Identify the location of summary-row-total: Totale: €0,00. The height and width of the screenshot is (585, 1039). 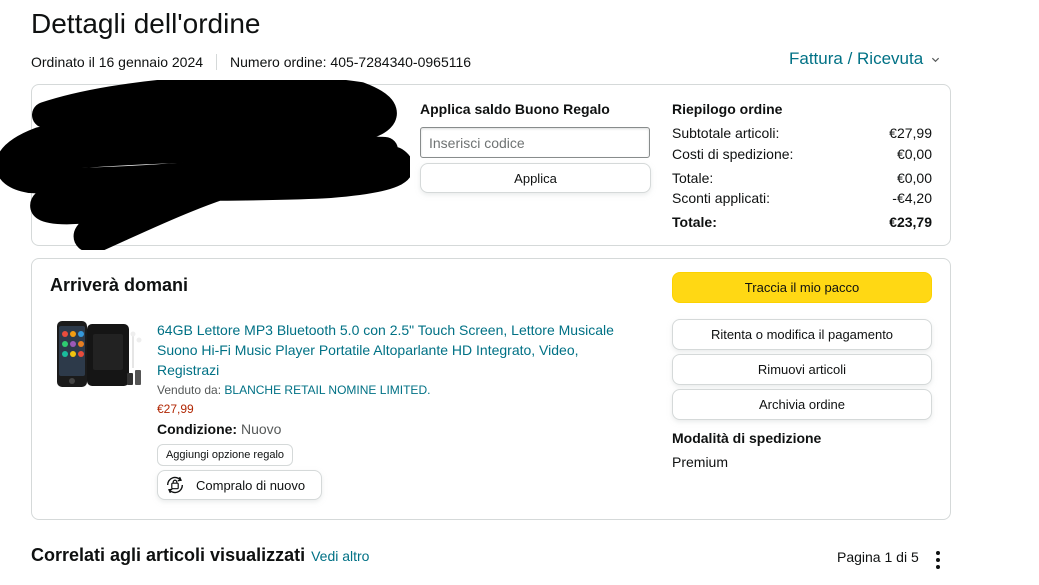
(802, 178).